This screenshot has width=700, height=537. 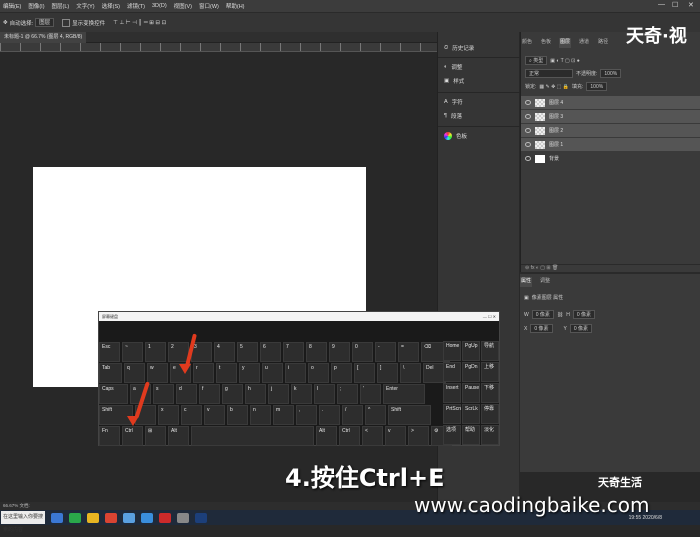 What do you see at coordinates (165, 517) in the screenshot?
I see `wps-icon` at bounding box center [165, 517].